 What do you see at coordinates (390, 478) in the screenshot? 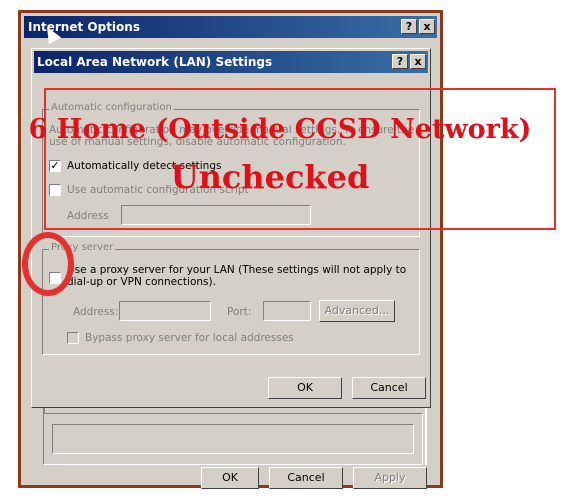
I see `internet-options-apply-button: Apply` at bounding box center [390, 478].